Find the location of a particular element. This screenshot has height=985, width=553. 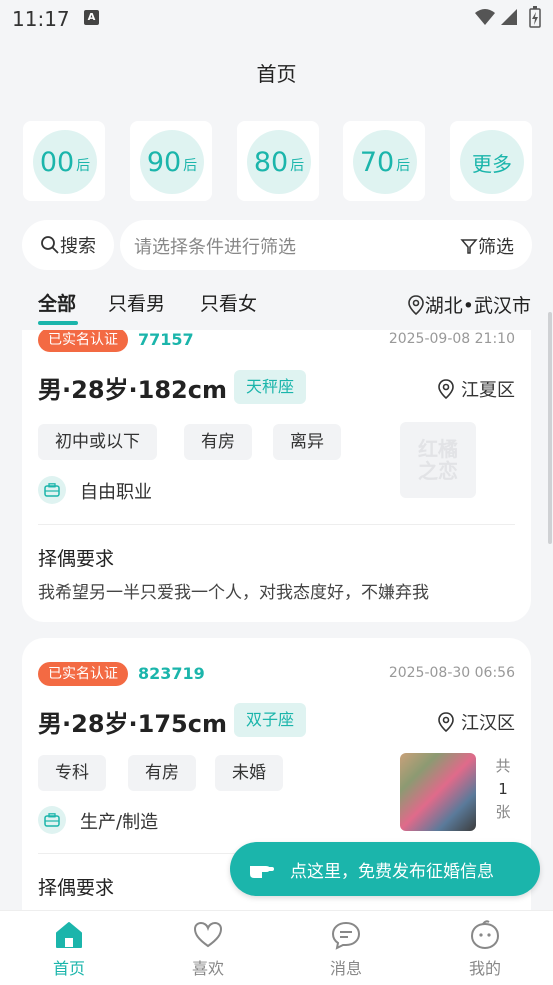

nav-home: 首页 is located at coordinates (69, 948).